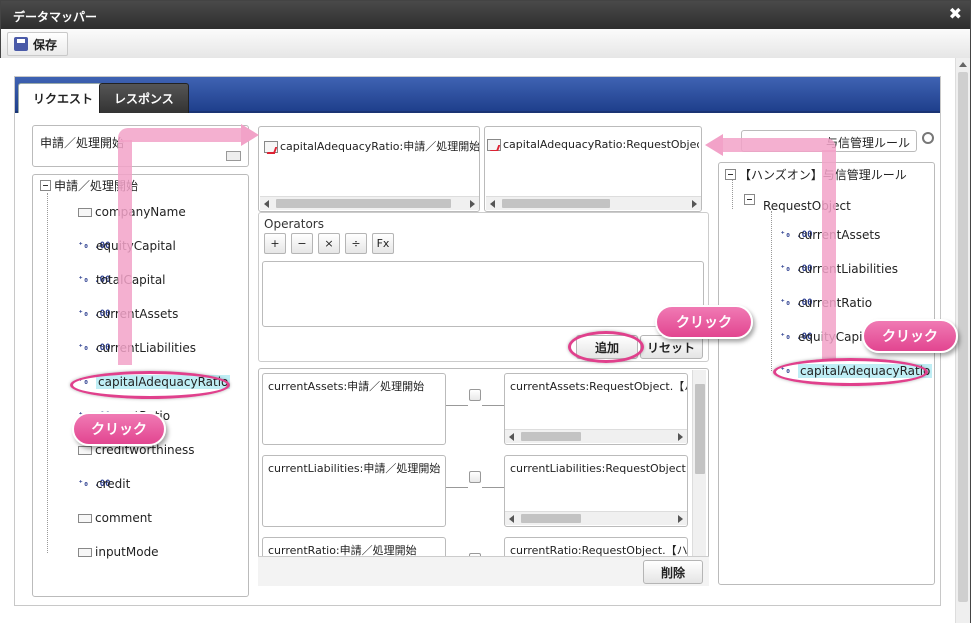  I want to click on mappings-footer, so click(483, 571).